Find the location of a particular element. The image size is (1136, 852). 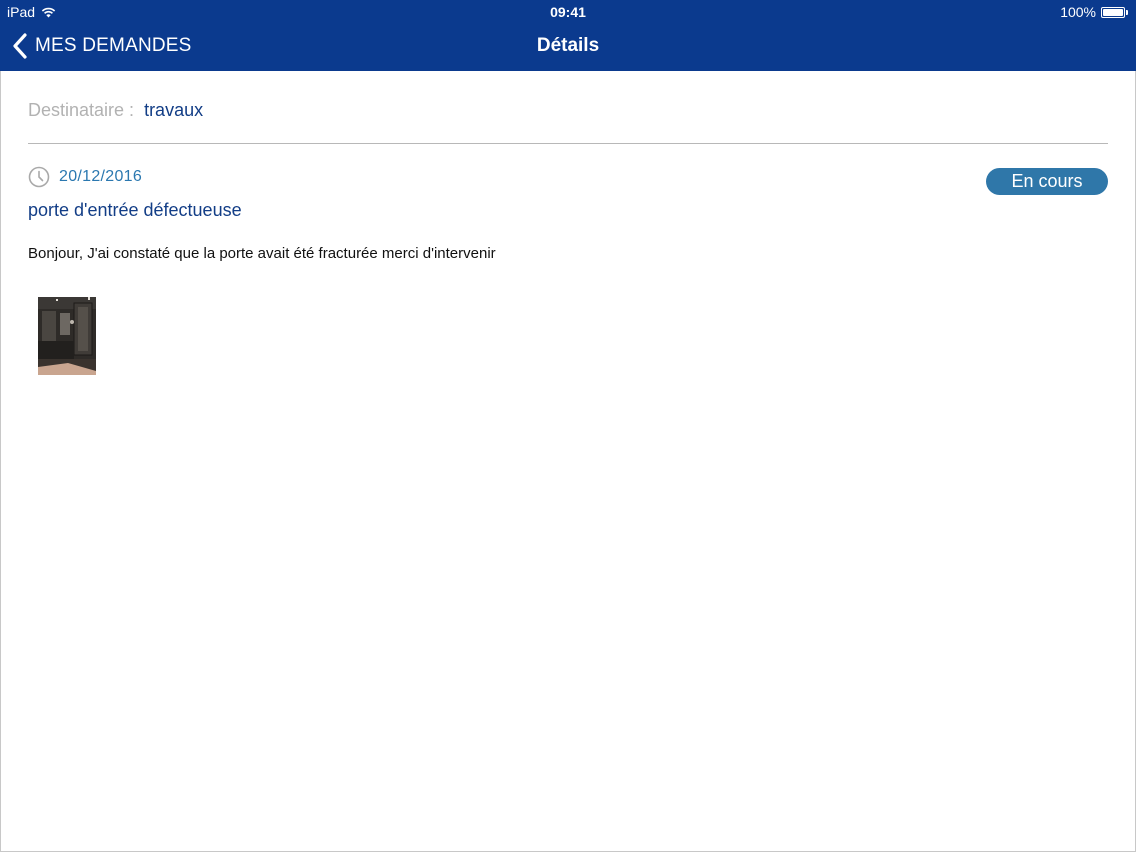

date-row: 20/12/2016 is located at coordinates (85, 177).